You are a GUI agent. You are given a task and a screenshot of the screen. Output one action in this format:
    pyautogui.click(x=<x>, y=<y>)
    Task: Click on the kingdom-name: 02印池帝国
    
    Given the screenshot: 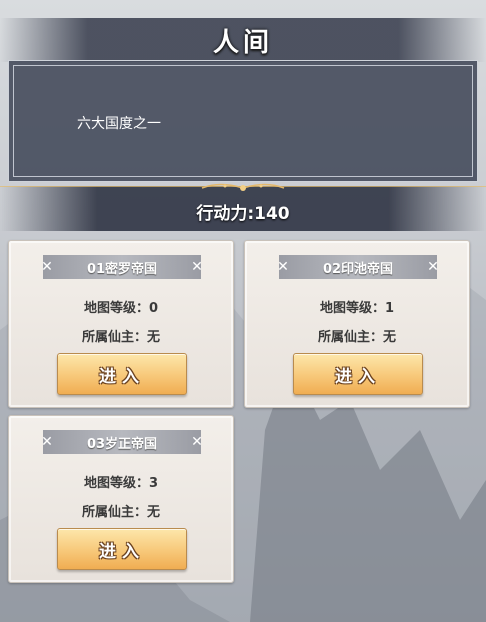 What is the action you would take?
    pyautogui.click(x=358, y=269)
    